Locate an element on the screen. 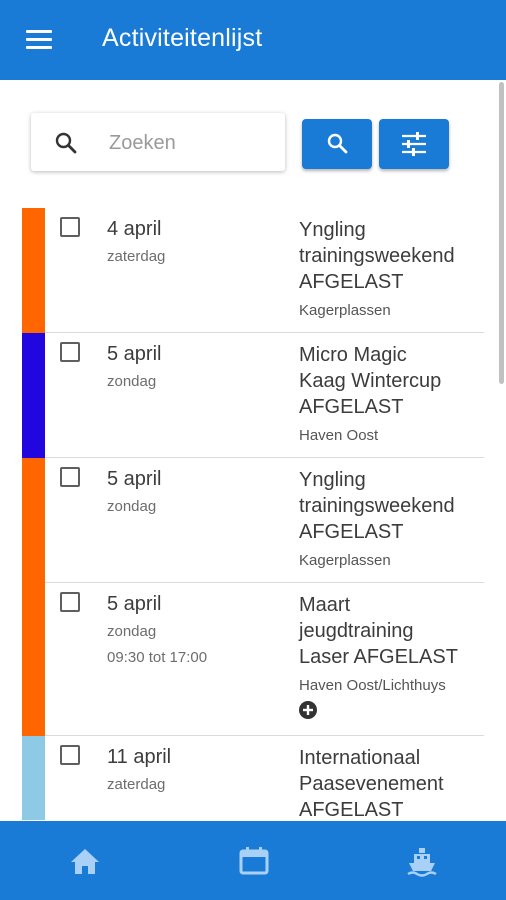 Image resolution: width=506 pixels, height=900 pixels. activity-name: Internationaal Paasevenement AFGELAST is located at coordinates (394, 782).